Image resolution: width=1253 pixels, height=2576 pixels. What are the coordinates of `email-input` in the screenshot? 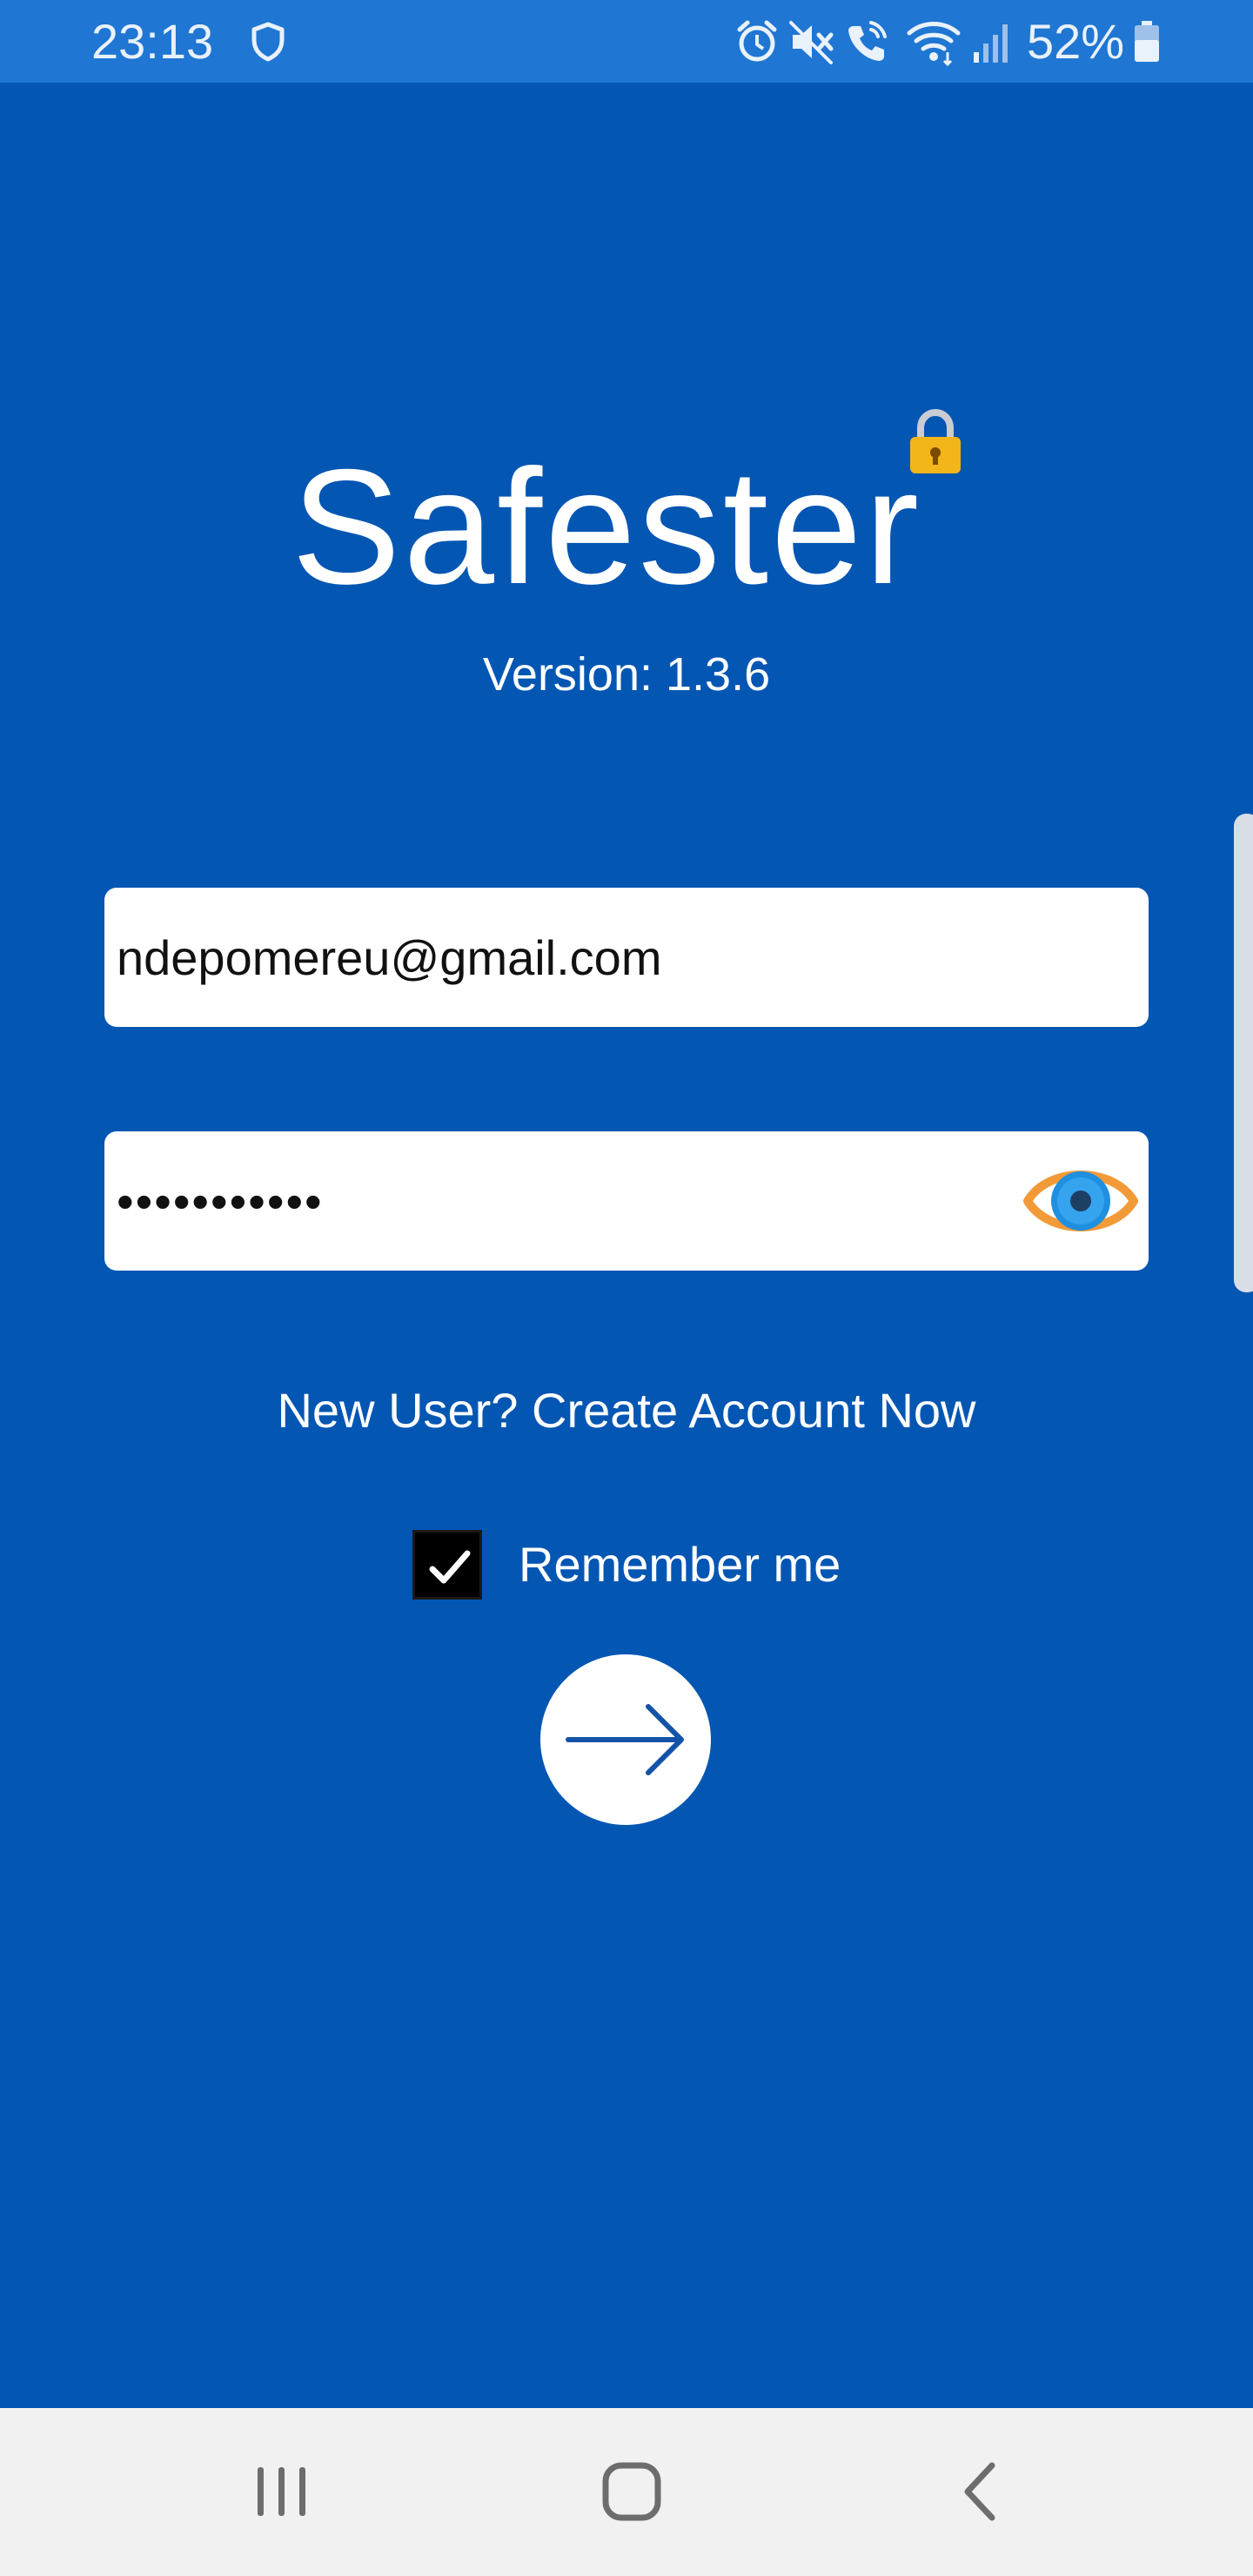 It's located at (573, 958).